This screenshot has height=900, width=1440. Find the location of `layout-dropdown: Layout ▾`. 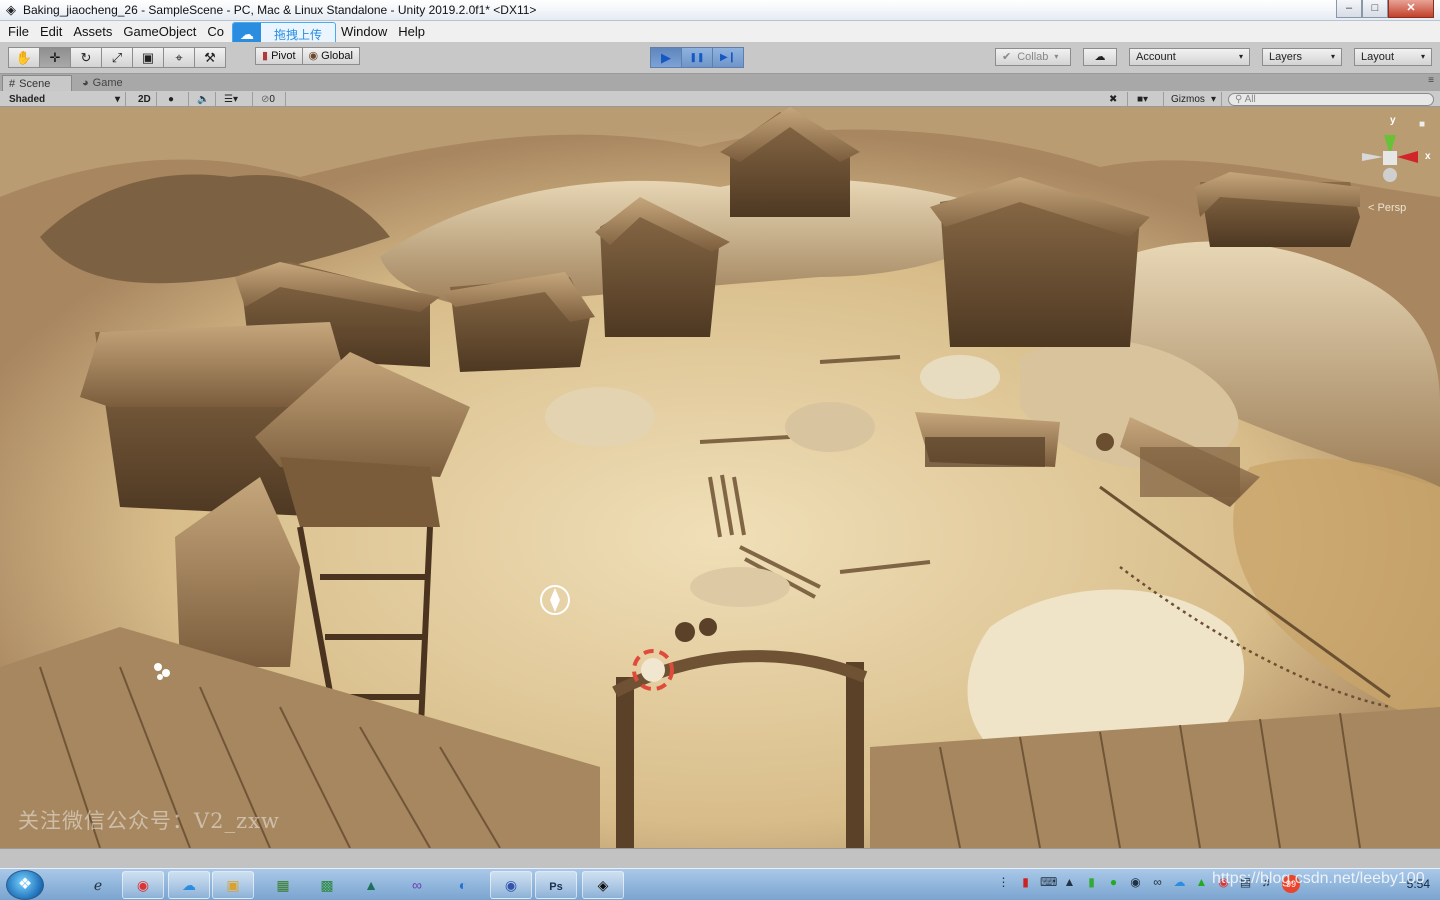

layout-dropdown: Layout ▾ is located at coordinates (1393, 57).